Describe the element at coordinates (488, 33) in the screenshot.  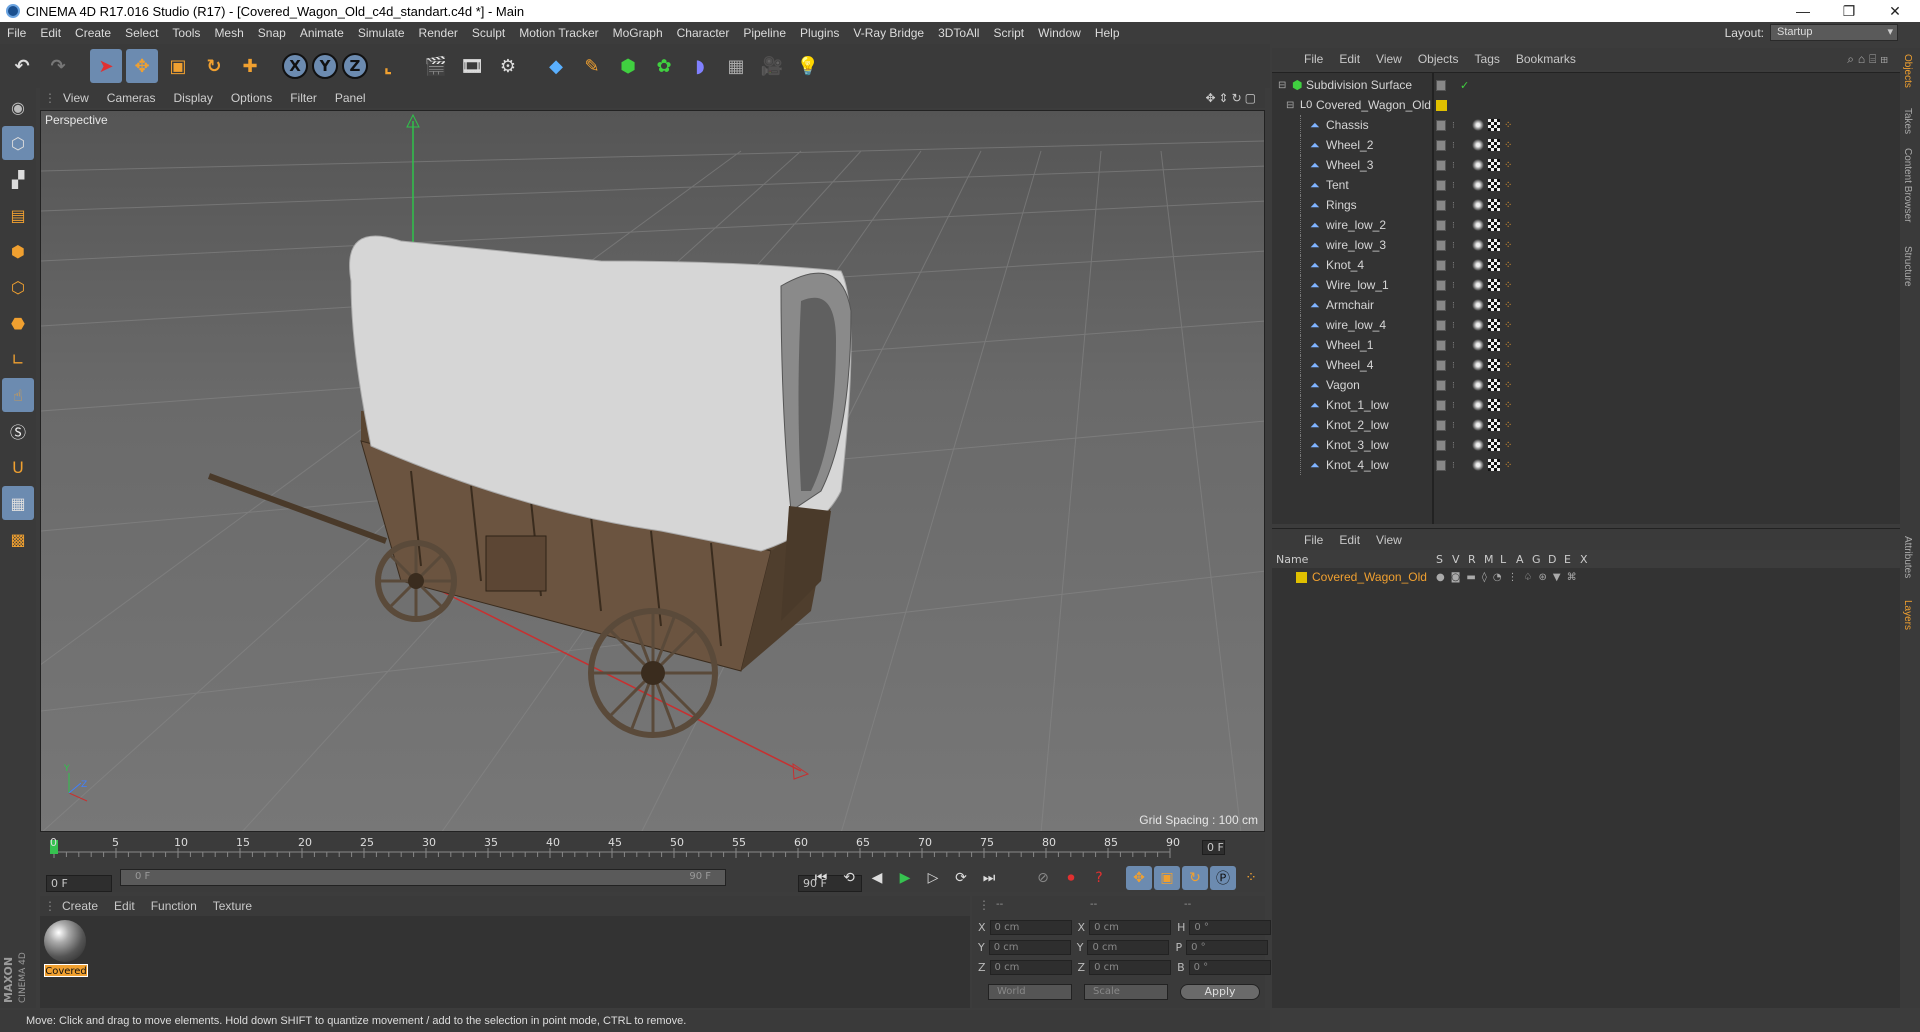
I see `menu-sculpt: Sculpt` at that location.